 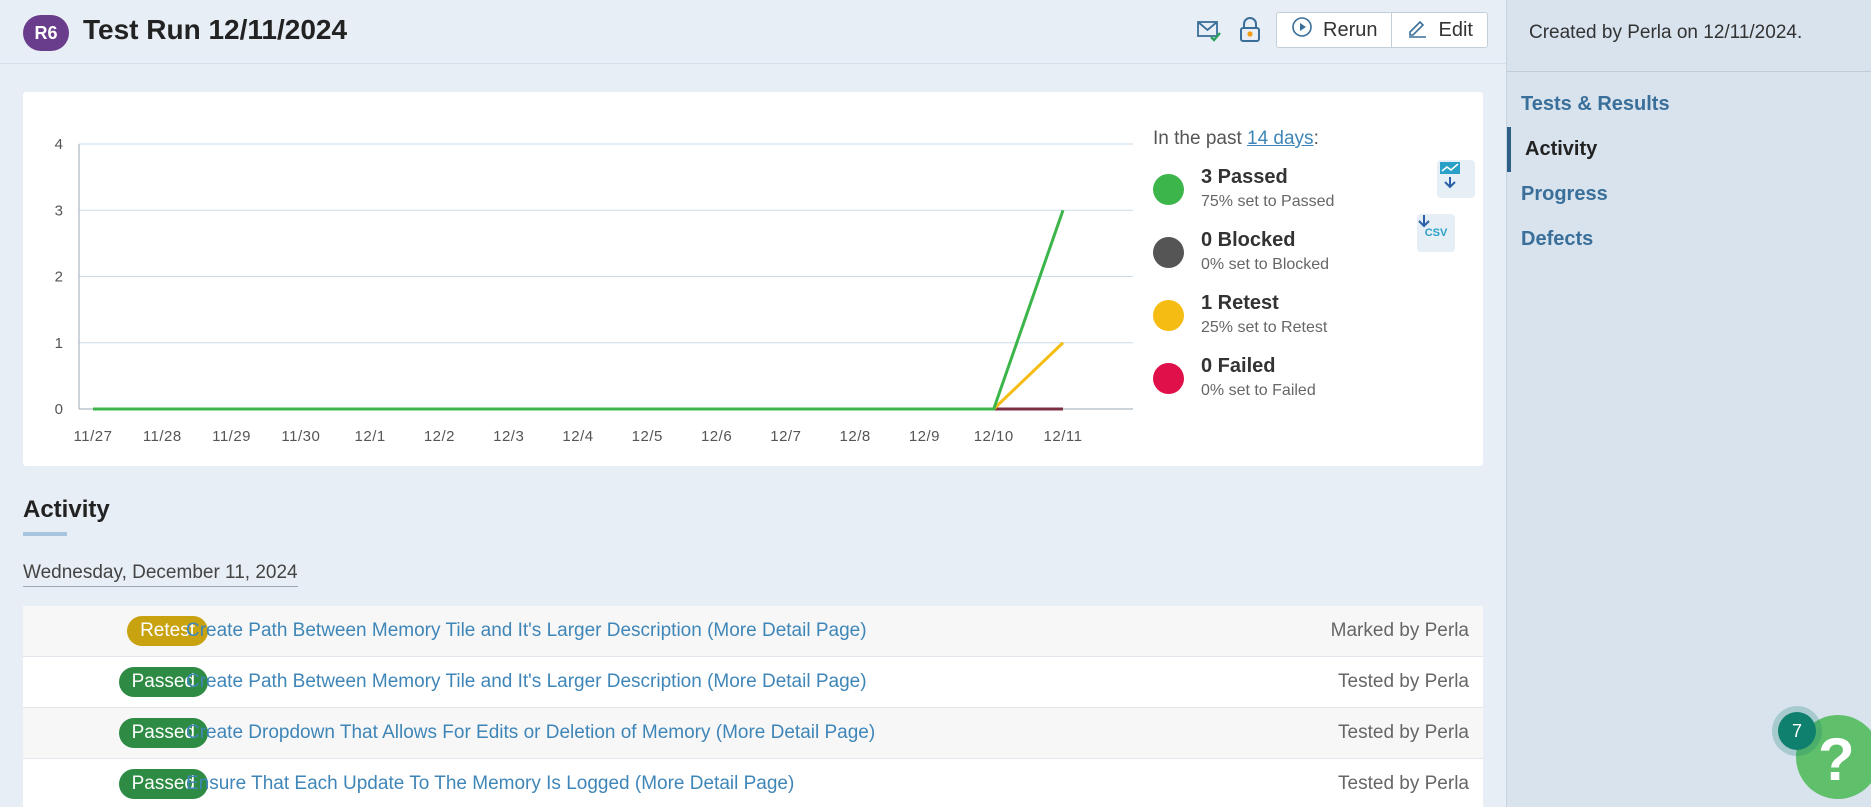 What do you see at coordinates (93, 436) in the screenshot?
I see `x-tick-label: 11/27` at bounding box center [93, 436].